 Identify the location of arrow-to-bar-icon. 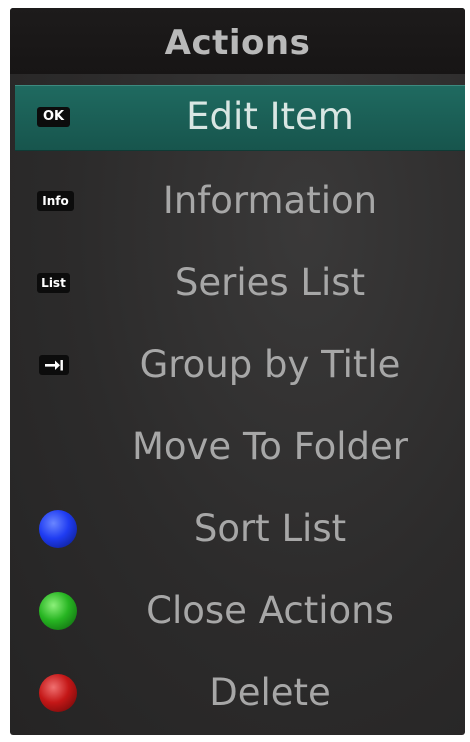
(54, 365).